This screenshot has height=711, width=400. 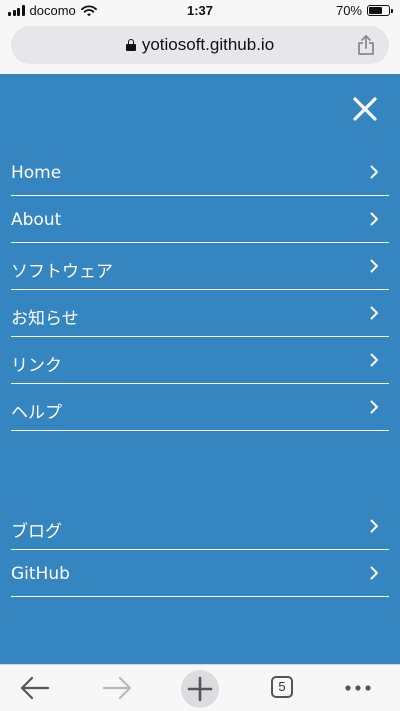 What do you see at coordinates (200, 172) in the screenshot?
I see `menu-item-home: Home` at bounding box center [200, 172].